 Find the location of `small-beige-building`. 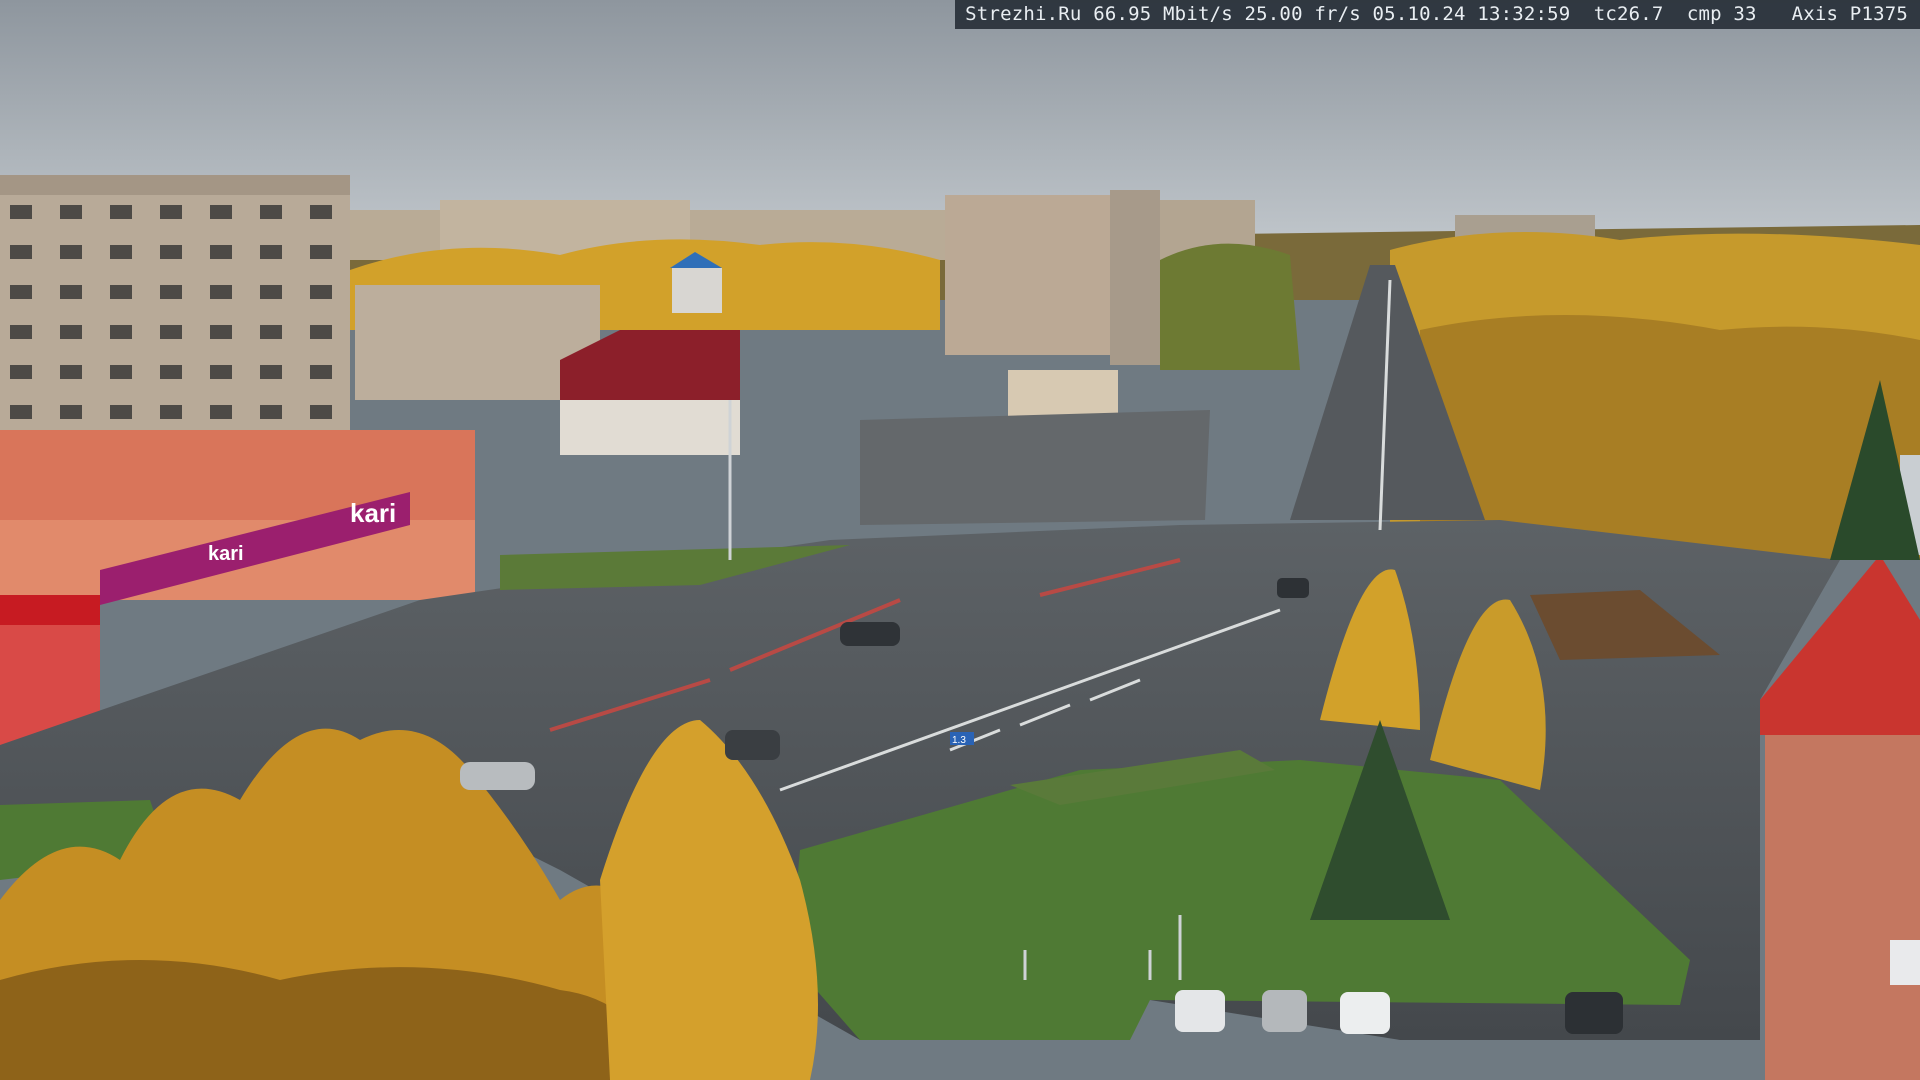

small-beige-building is located at coordinates (1063, 395).